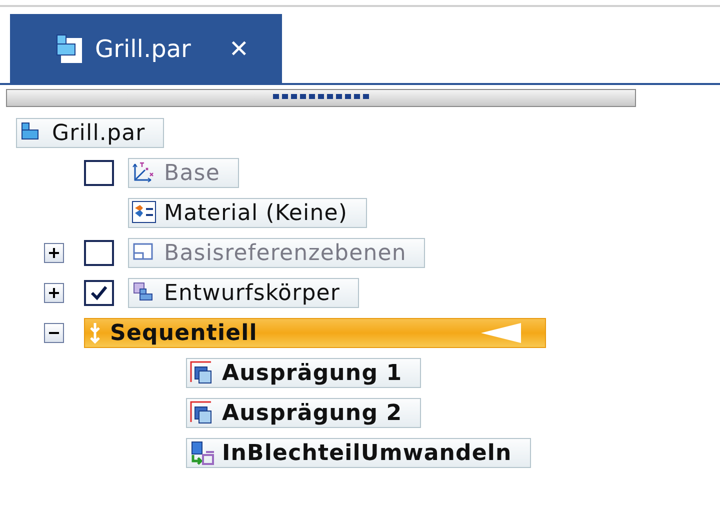 Image resolution: width=720 pixels, height=525 pixels. I want to click on document-tab: Grill.par ✕, so click(146, 48).